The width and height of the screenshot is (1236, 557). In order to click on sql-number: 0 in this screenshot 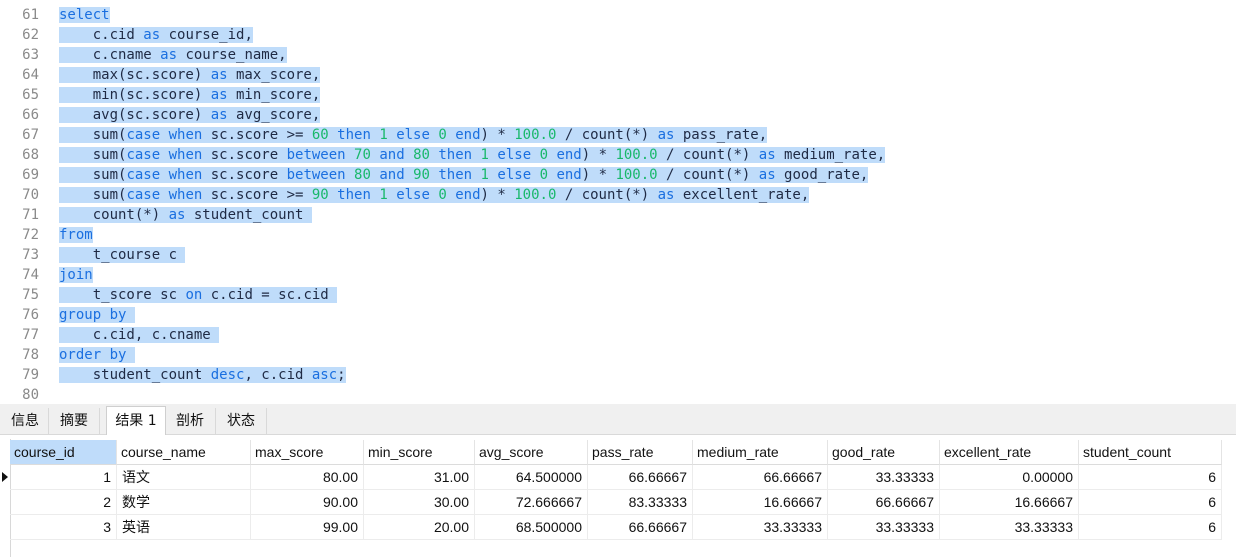, I will do `click(442, 135)`.